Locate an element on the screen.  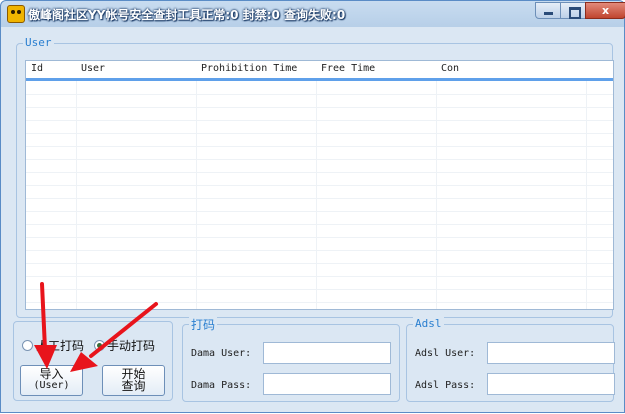
title-bar: 傲峰阁社区YY帐号安全查封工具正常:0 封禁:0 查询失败:0 x is located at coordinates (313, 14).